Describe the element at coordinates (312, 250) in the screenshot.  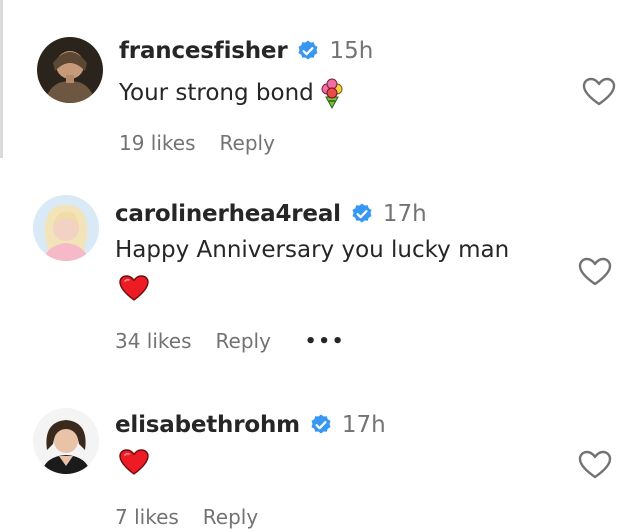
I see `comment-text: Happy Anniversary you lucky man` at that location.